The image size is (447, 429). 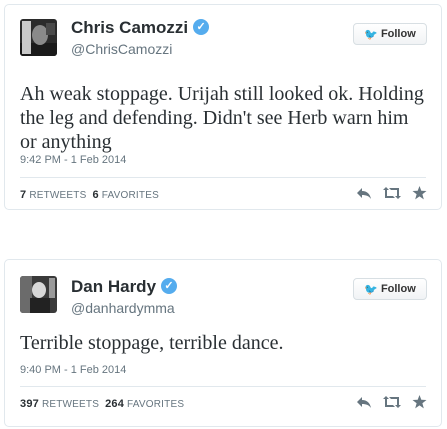 I want to click on favorites-count: 264, so click(x=114, y=404).